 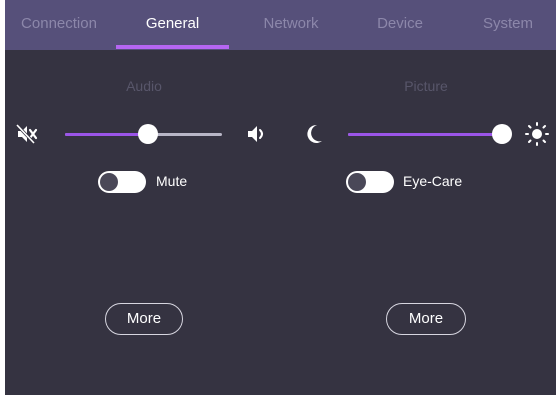 What do you see at coordinates (537, 136) in the screenshot?
I see `sun-icon` at bounding box center [537, 136].